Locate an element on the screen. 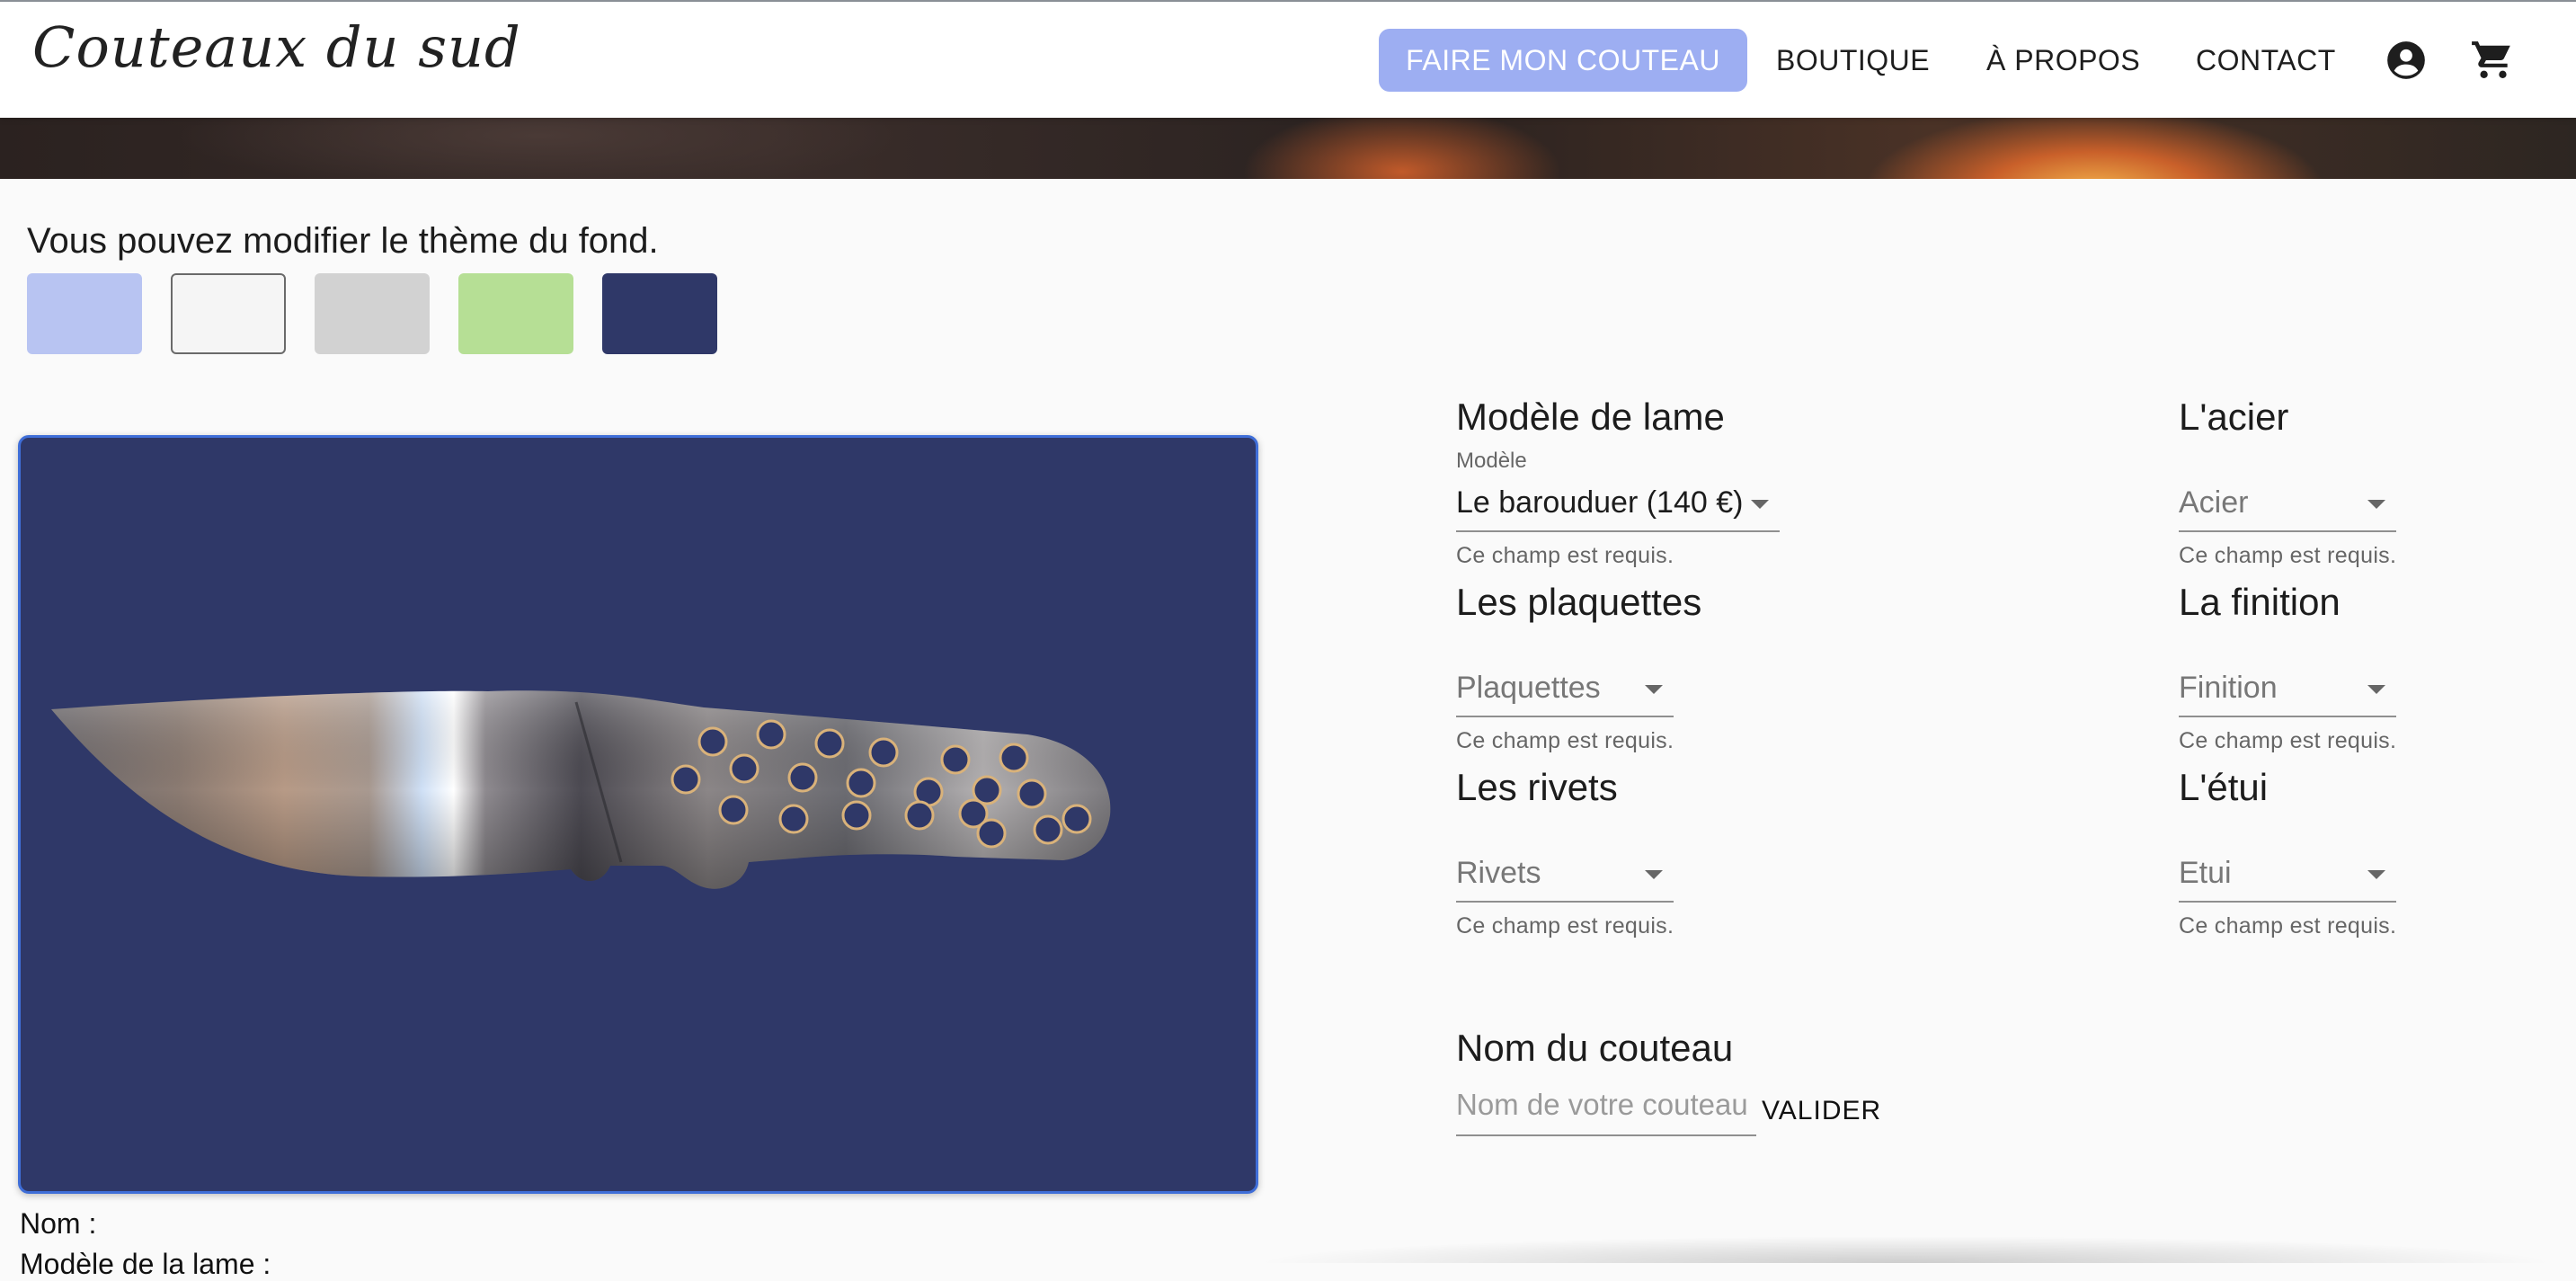 The image size is (2576, 1281). logo: Couteaux du sud is located at coordinates (276, 47).